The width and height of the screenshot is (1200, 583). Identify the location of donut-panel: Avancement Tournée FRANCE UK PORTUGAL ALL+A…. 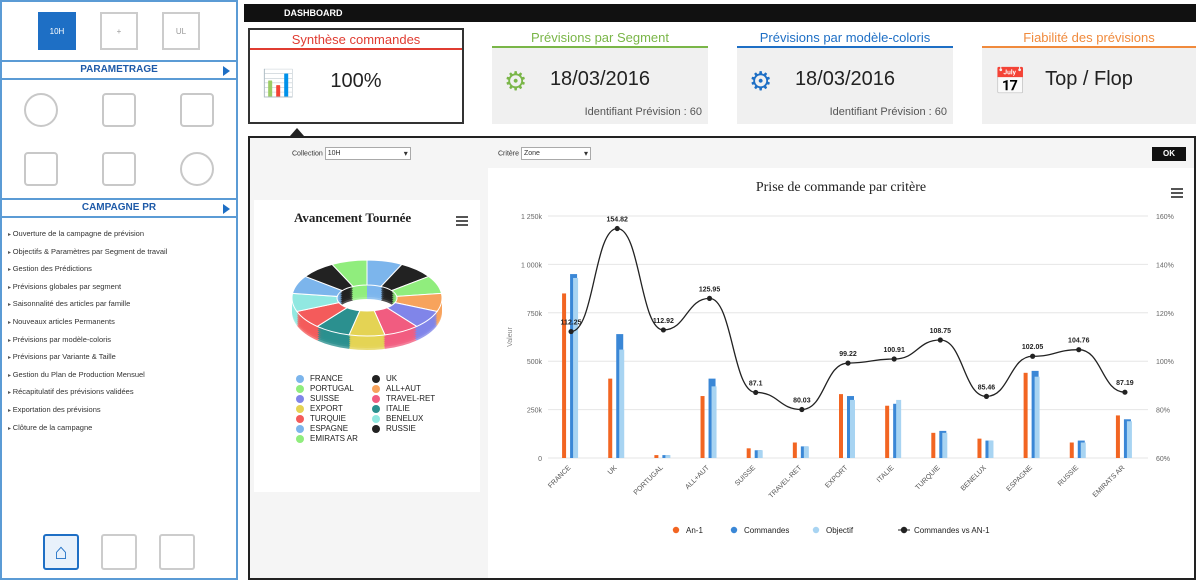
(367, 346).